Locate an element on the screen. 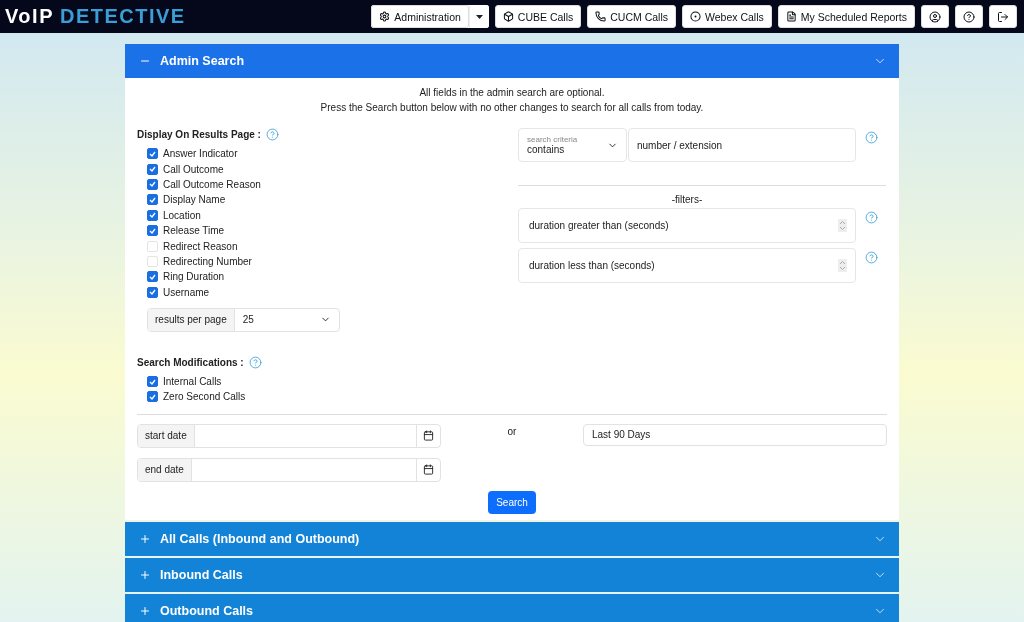  logo: VoIP DETECTIVE is located at coordinates (95, 16).